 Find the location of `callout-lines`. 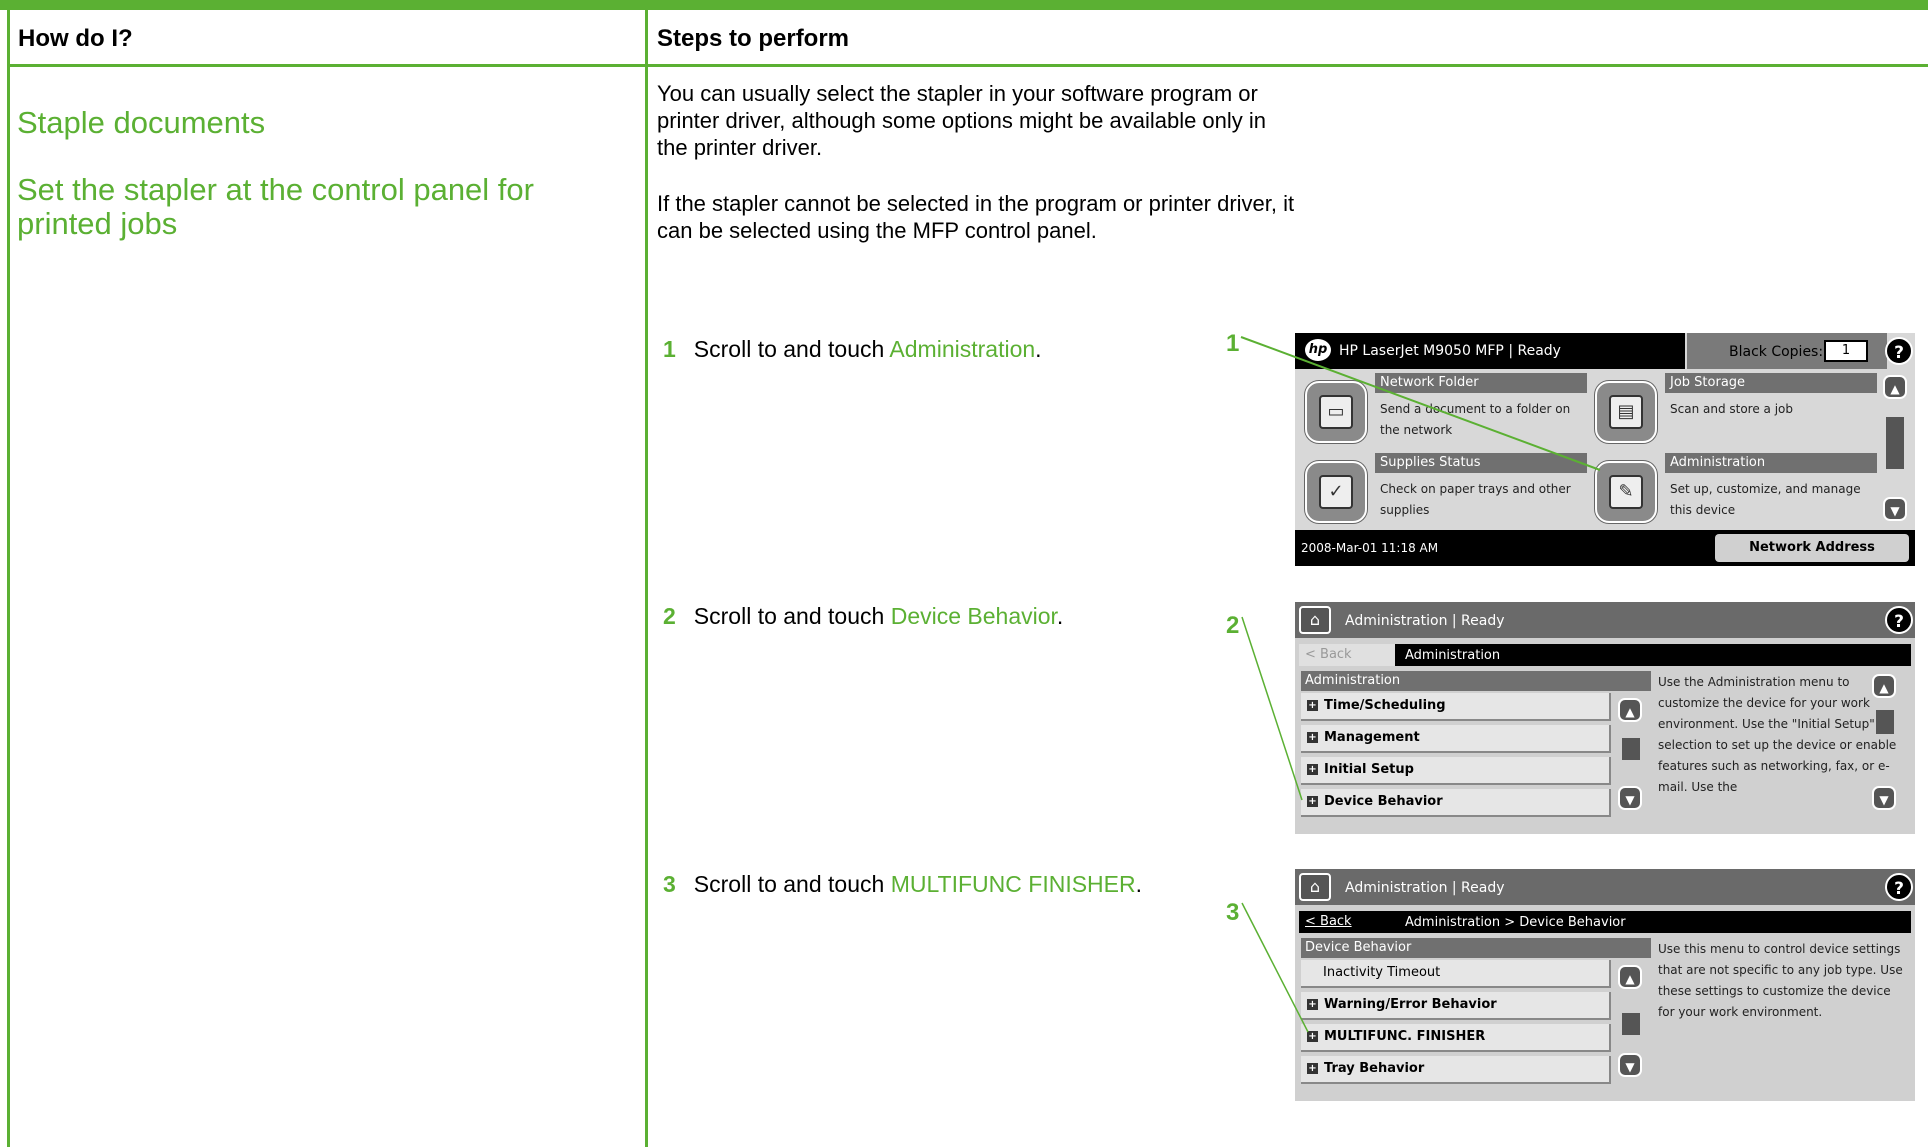

callout-lines is located at coordinates (1420, 684).